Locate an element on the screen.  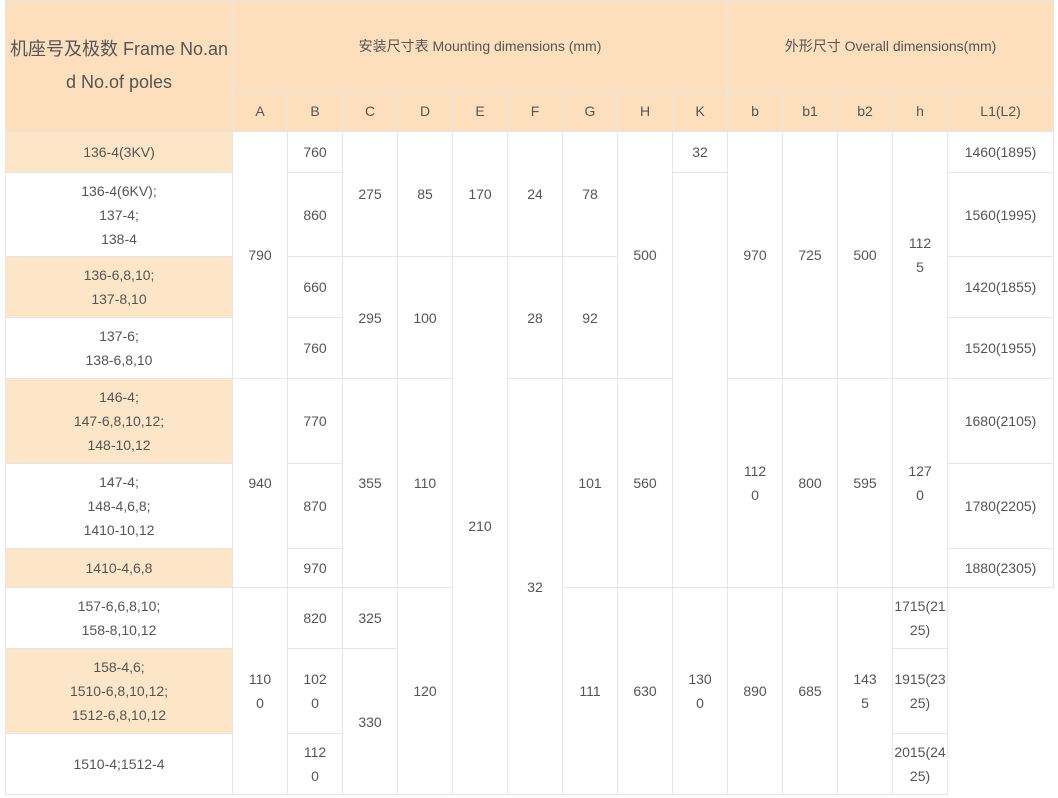
value-cell-A: 940 is located at coordinates (260, 483).